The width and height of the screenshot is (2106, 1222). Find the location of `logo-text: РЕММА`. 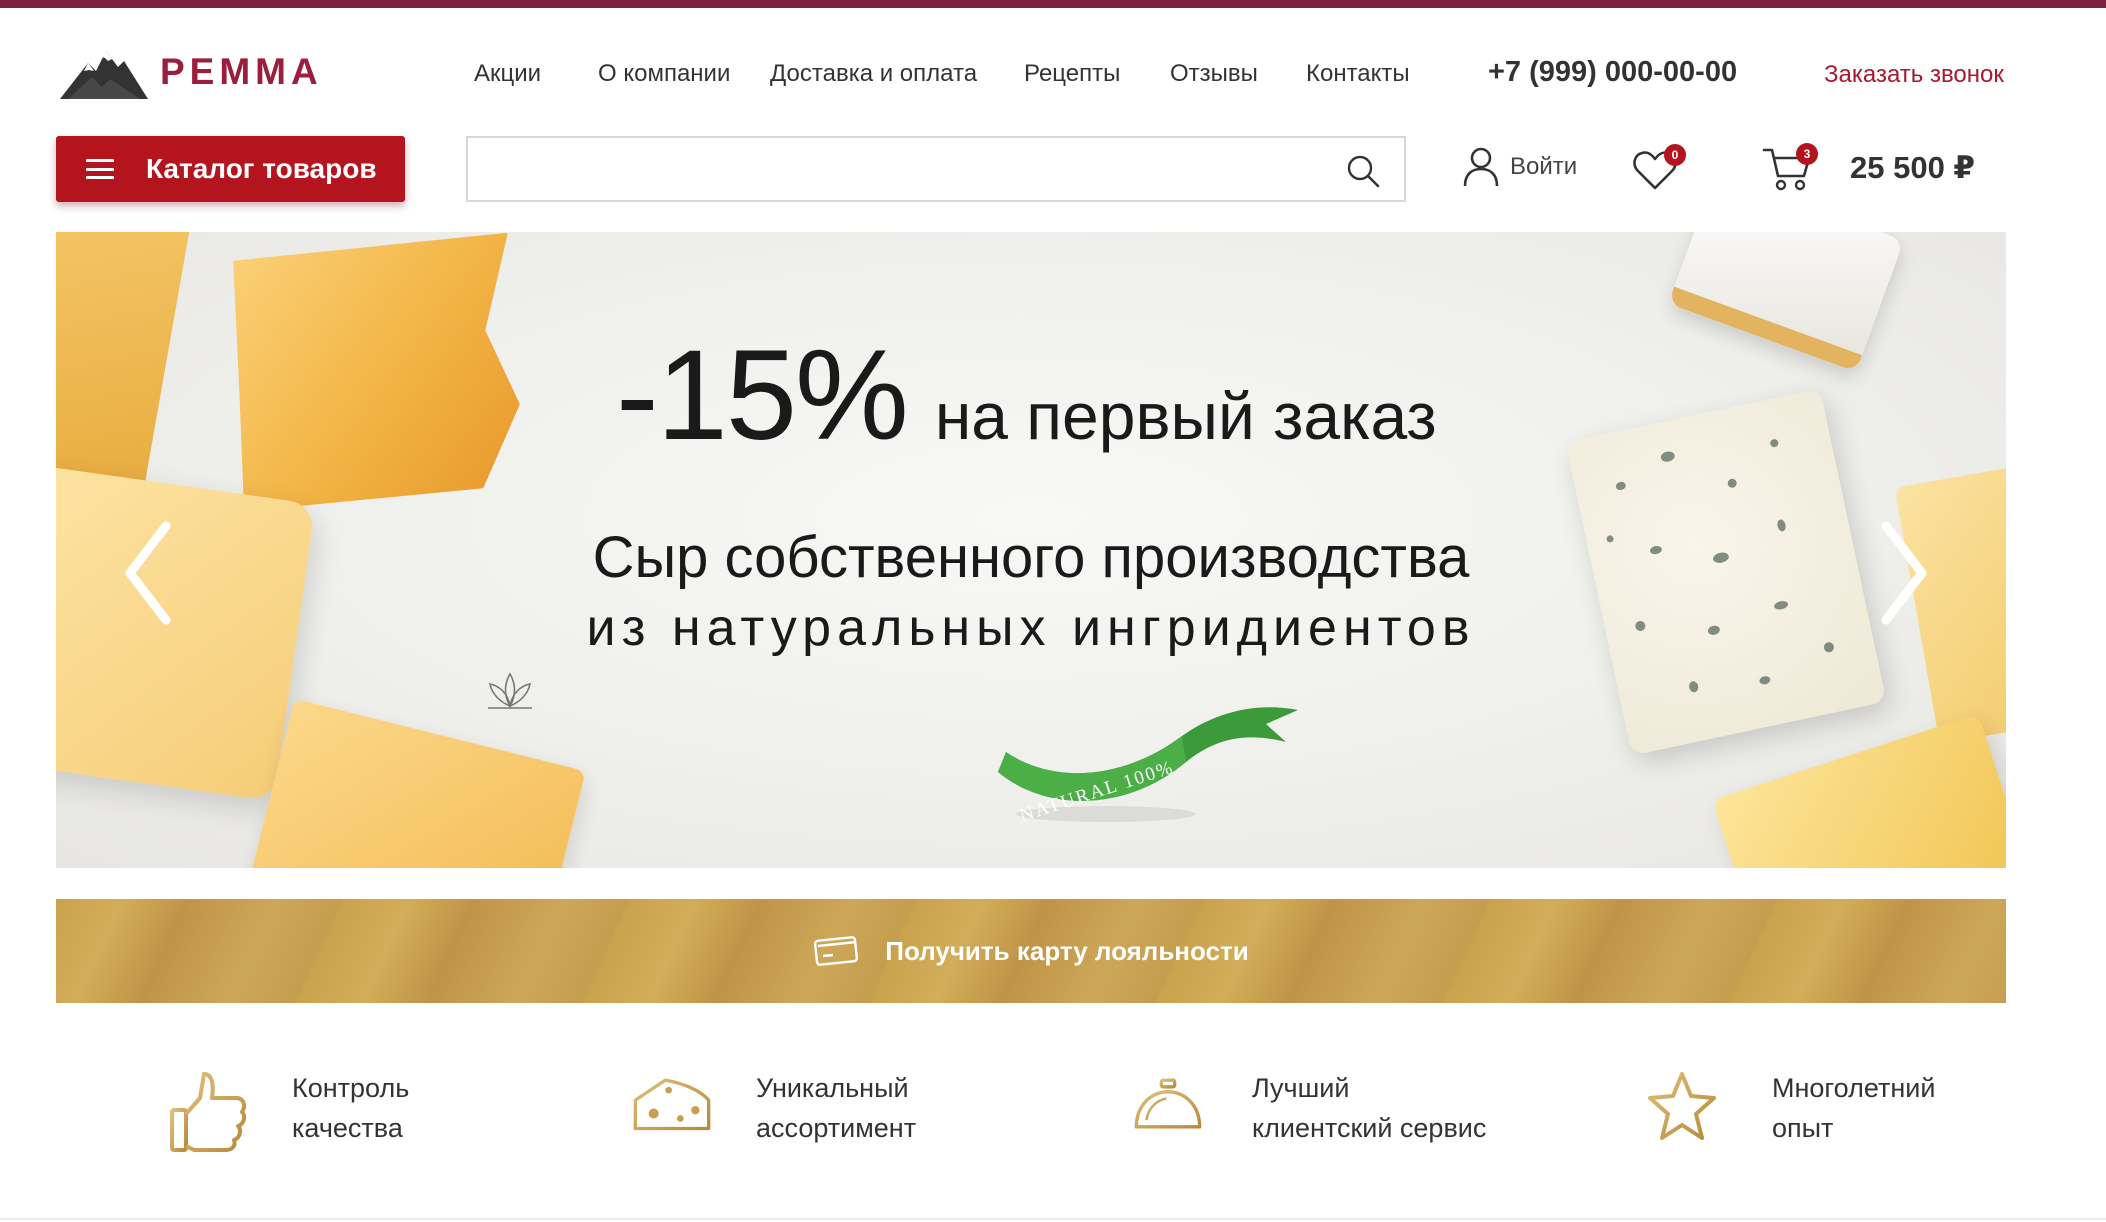

logo-text: РЕММА is located at coordinates (241, 71).